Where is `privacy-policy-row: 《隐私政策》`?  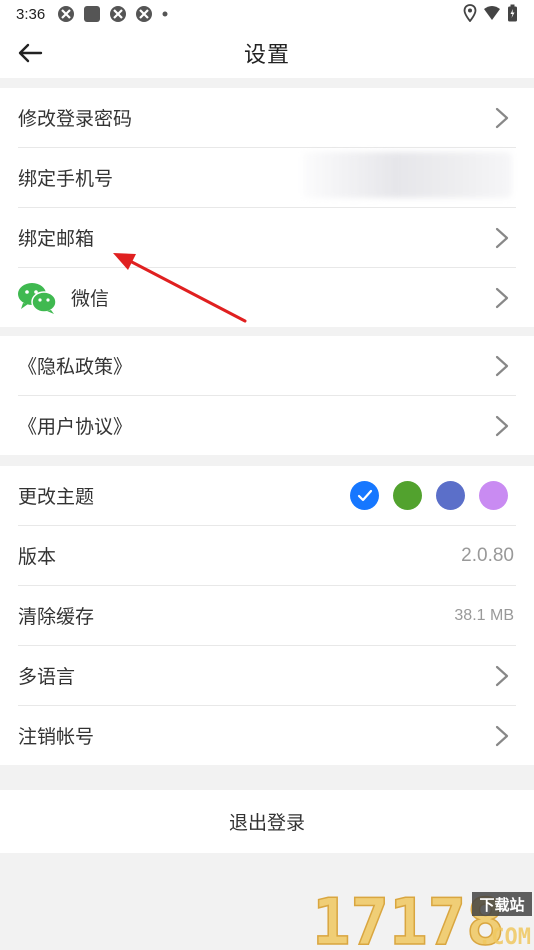
privacy-policy-row: 《隐私政策》 is located at coordinates (267, 366).